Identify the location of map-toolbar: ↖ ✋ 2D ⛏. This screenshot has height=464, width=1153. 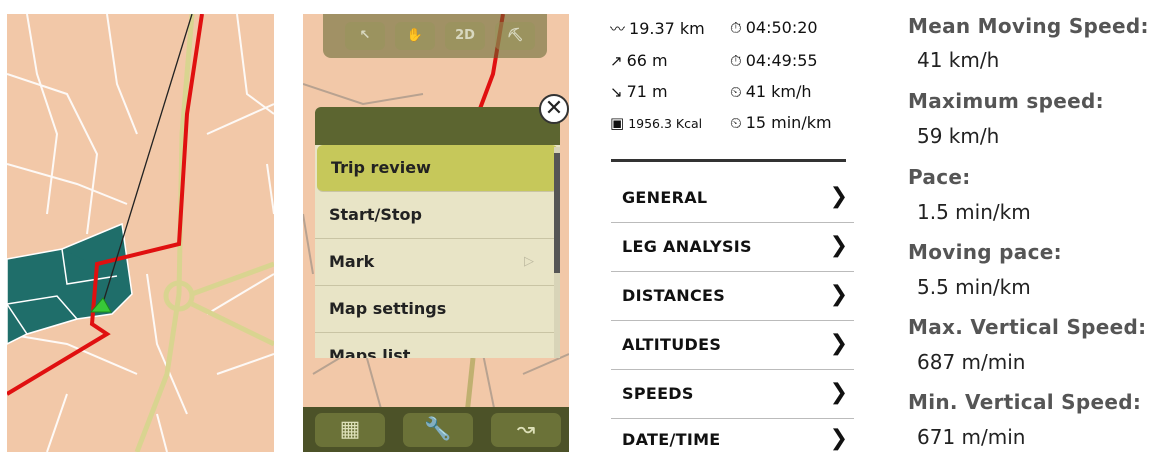
(435, 36).